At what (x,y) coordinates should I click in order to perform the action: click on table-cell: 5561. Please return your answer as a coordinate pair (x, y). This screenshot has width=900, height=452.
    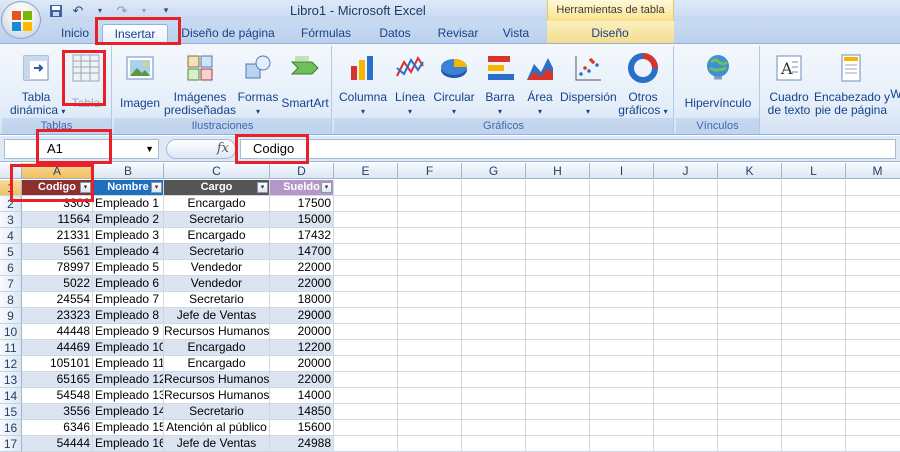
    Looking at the image, I should click on (57, 252).